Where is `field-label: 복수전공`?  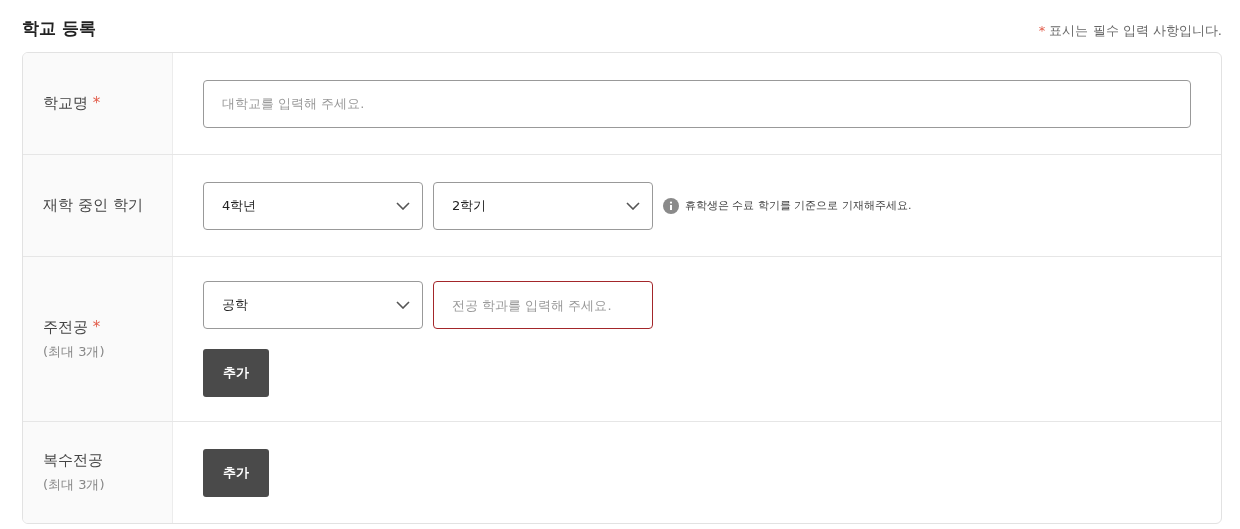
field-label: 복수전공 is located at coordinates (73, 460).